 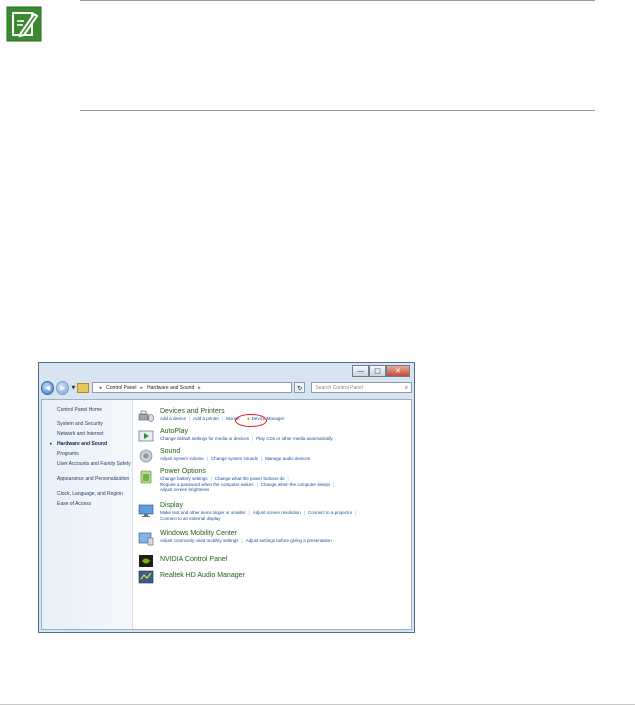 What do you see at coordinates (83, 387) in the screenshot?
I see `control-panel-folder-icon` at bounding box center [83, 387].